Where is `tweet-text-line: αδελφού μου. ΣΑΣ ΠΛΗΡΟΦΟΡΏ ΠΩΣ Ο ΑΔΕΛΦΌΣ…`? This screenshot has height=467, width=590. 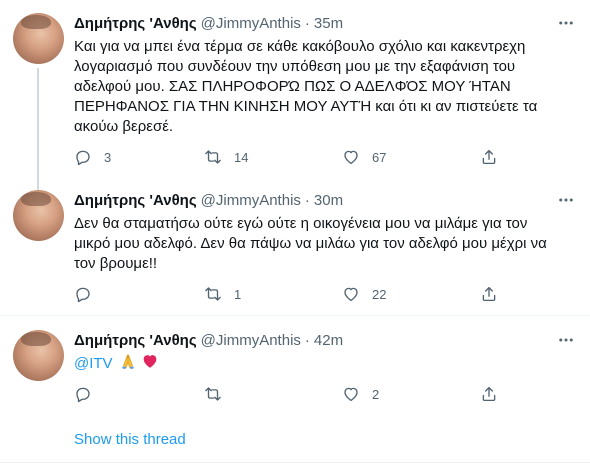 tweet-text-line: αδελφού μου. ΣΑΣ ΠΛΗΡΟΦΟΡΏ ΠΩΣ Ο ΑΔΕΛΦΌΣ… is located at coordinates (292, 86).